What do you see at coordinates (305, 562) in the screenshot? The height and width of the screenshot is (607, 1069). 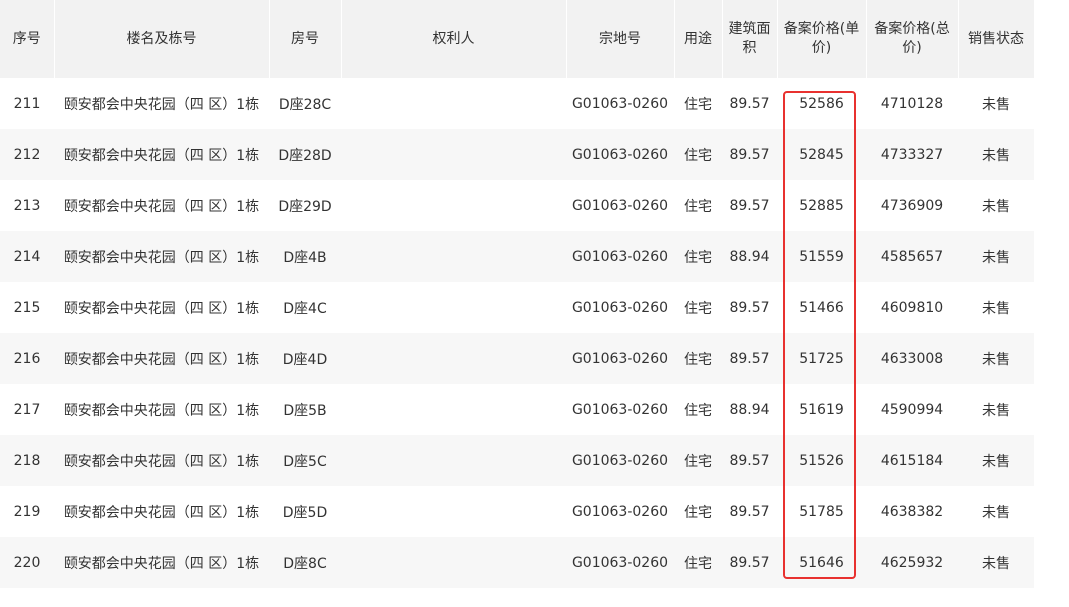 I see `cell-room: D座8C` at bounding box center [305, 562].